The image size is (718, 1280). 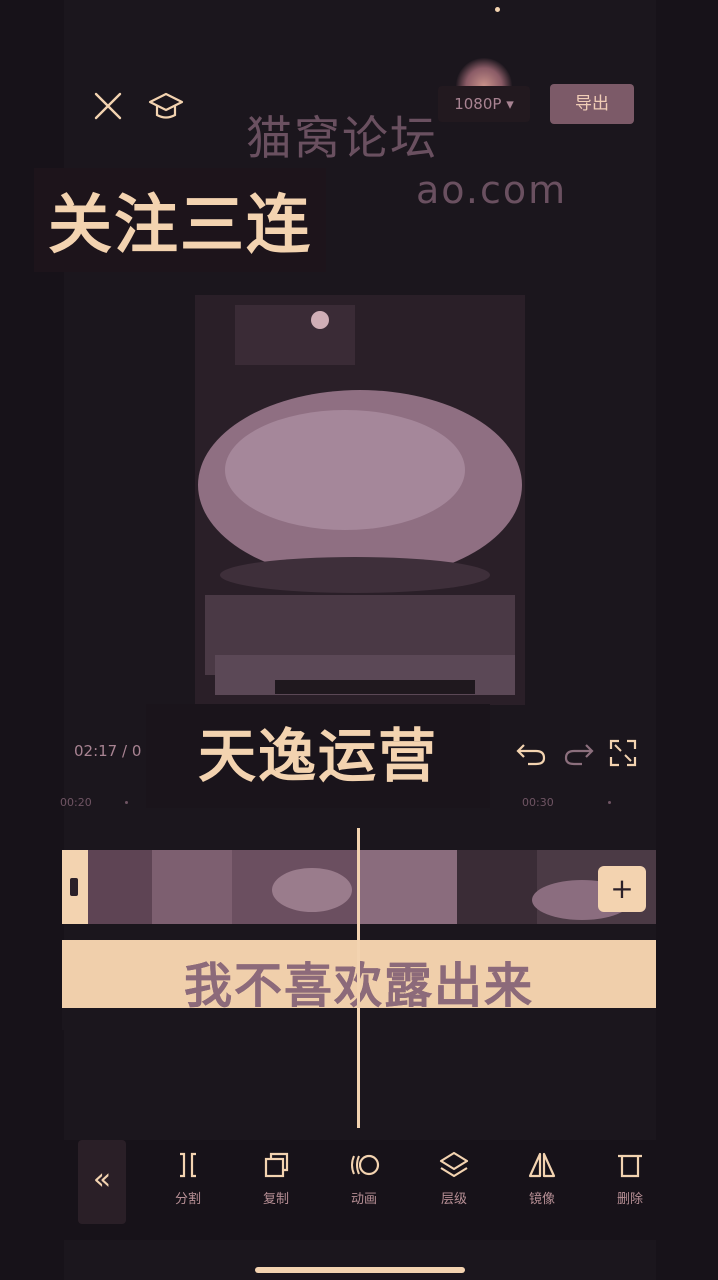 What do you see at coordinates (276, 1165) in the screenshot?
I see `copy-icon` at bounding box center [276, 1165].